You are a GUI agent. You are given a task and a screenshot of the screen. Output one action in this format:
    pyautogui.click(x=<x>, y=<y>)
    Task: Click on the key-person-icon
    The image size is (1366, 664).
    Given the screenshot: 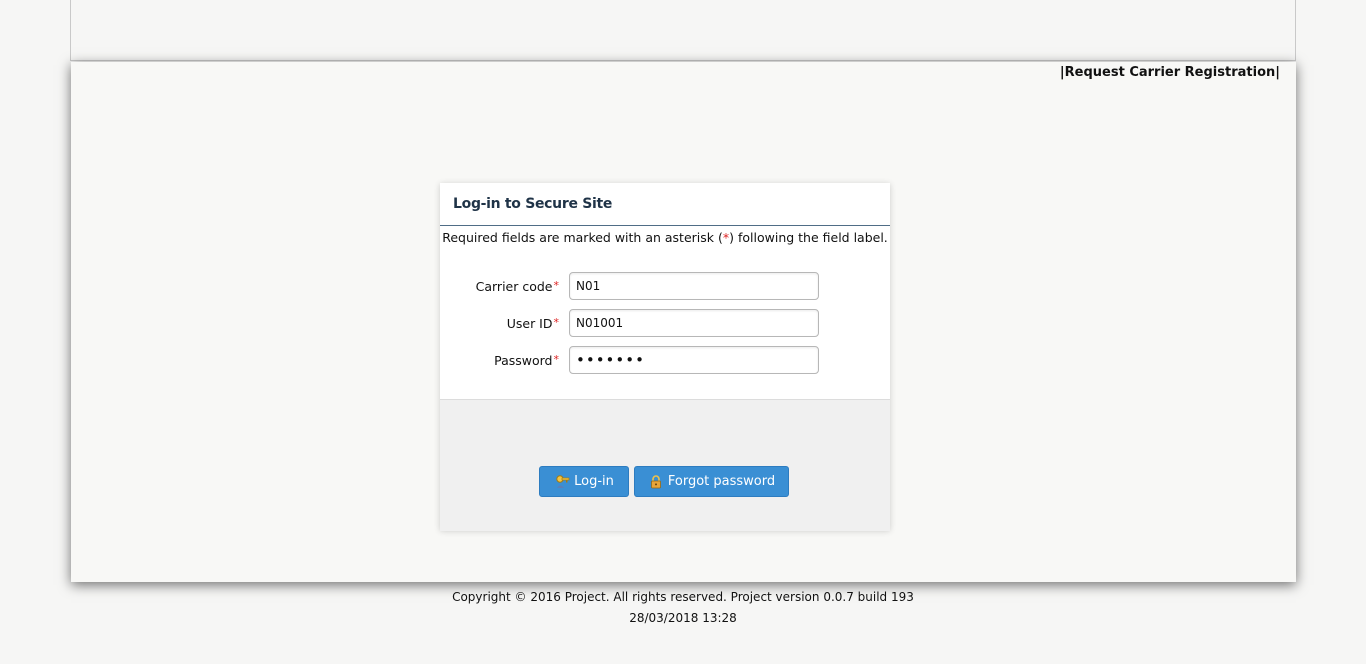 What is the action you would take?
    pyautogui.click(x=562, y=482)
    